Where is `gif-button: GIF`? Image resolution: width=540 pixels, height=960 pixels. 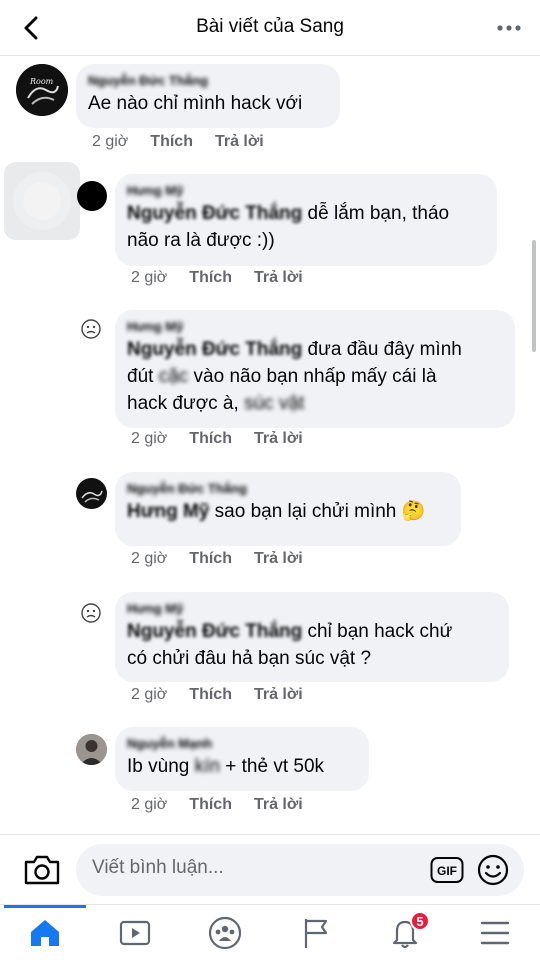
gif-button: GIF is located at coordinates (447, 870).